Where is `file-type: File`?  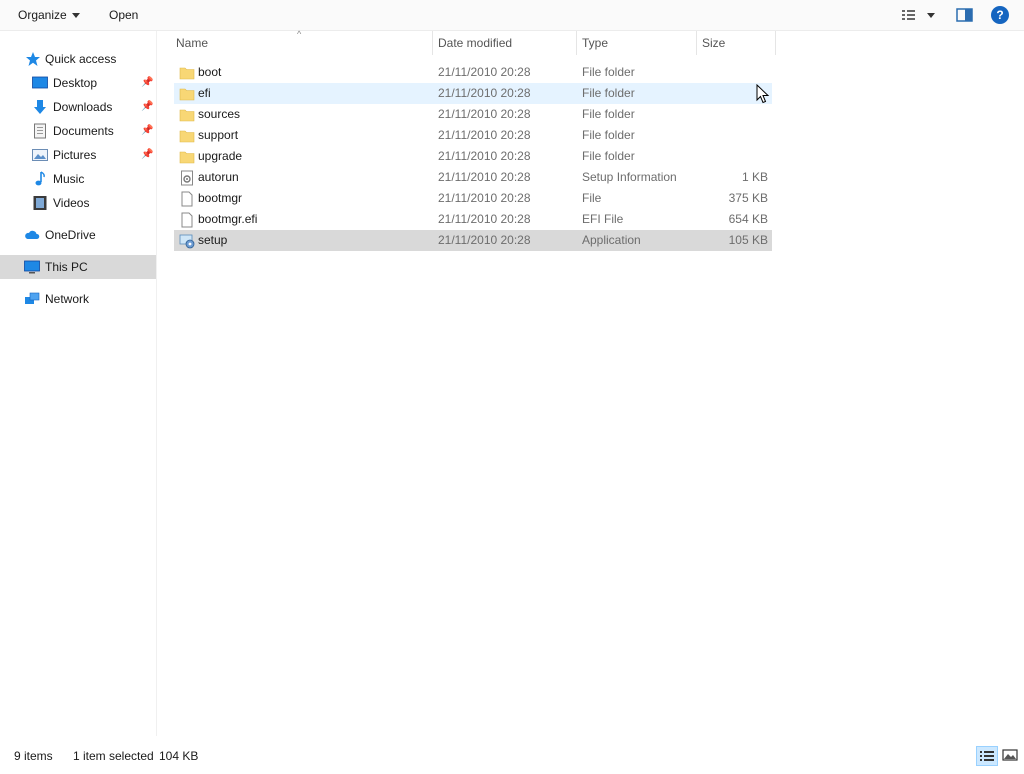 file-type: File is located at coordinates (592, 198).